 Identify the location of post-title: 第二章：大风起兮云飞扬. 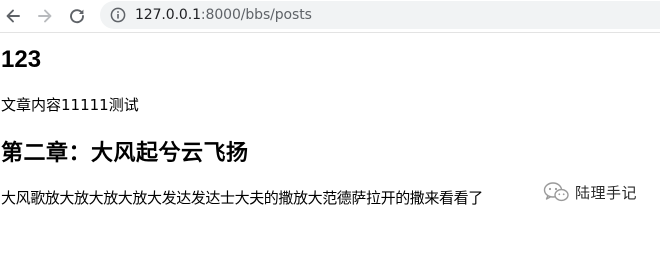
(125, 152).